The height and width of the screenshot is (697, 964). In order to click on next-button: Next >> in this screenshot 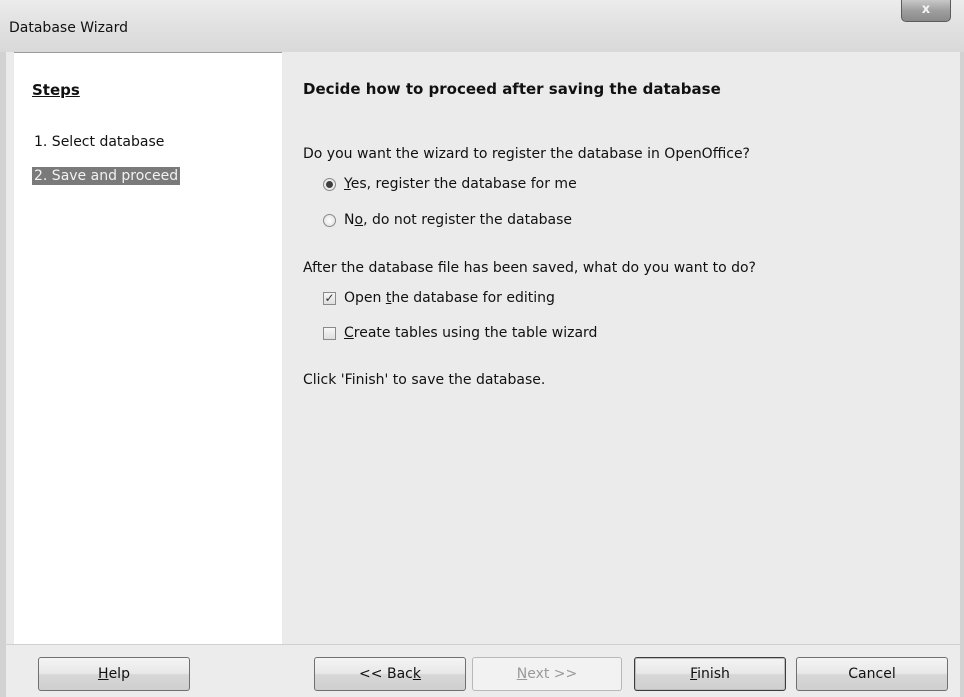, I will do `click(547, 674)`.